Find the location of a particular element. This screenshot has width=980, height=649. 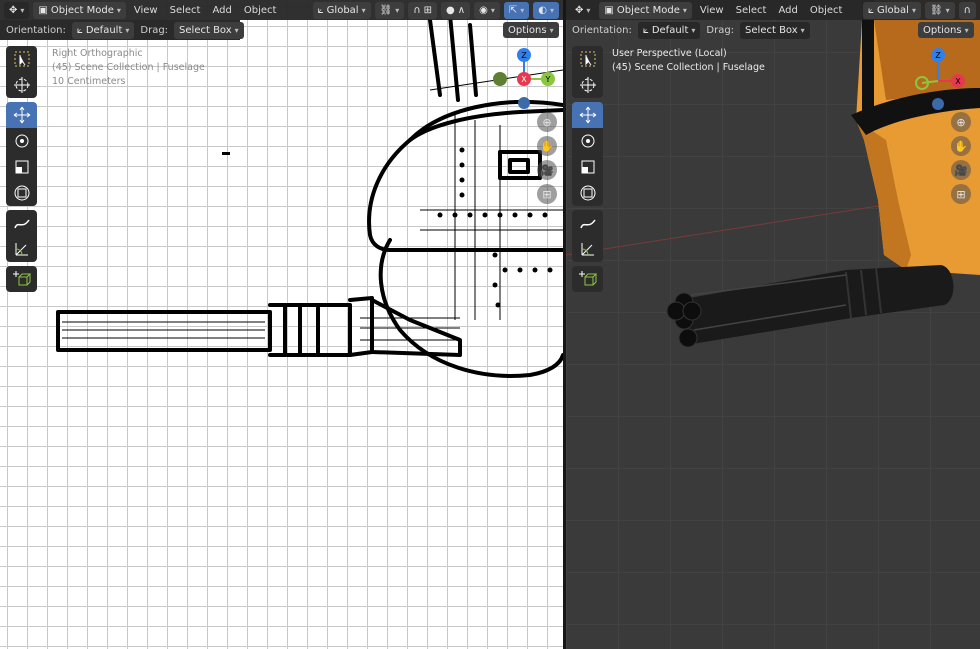

gizmo-x-label: X is located at coordinates (524, 79).